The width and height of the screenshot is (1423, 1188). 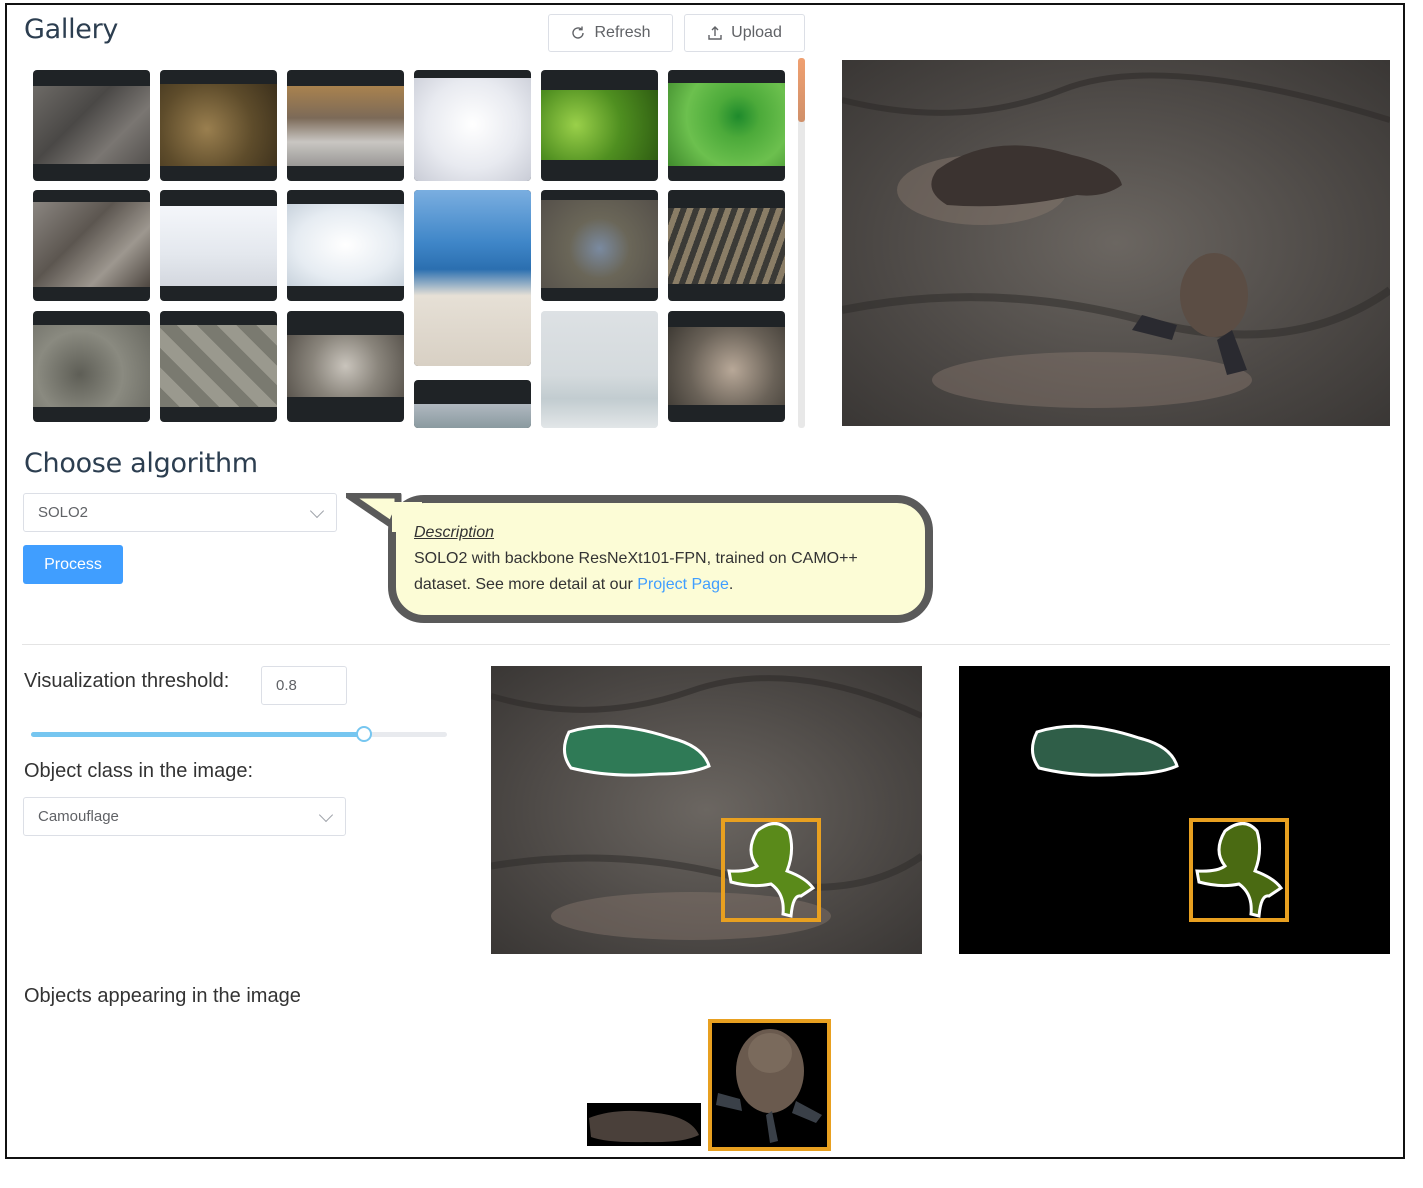 I want to click on gallery-title: Gallery, so click(x=71, y=29).